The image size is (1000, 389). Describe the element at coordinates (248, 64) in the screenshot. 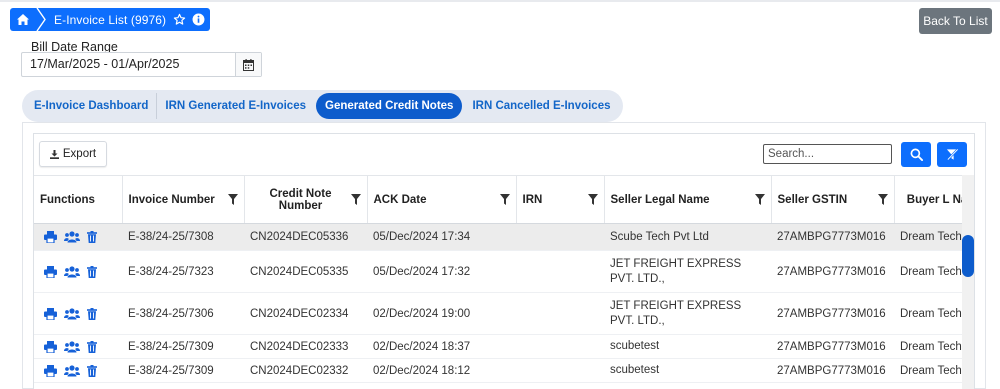

I see `calendar-icon` at that location.